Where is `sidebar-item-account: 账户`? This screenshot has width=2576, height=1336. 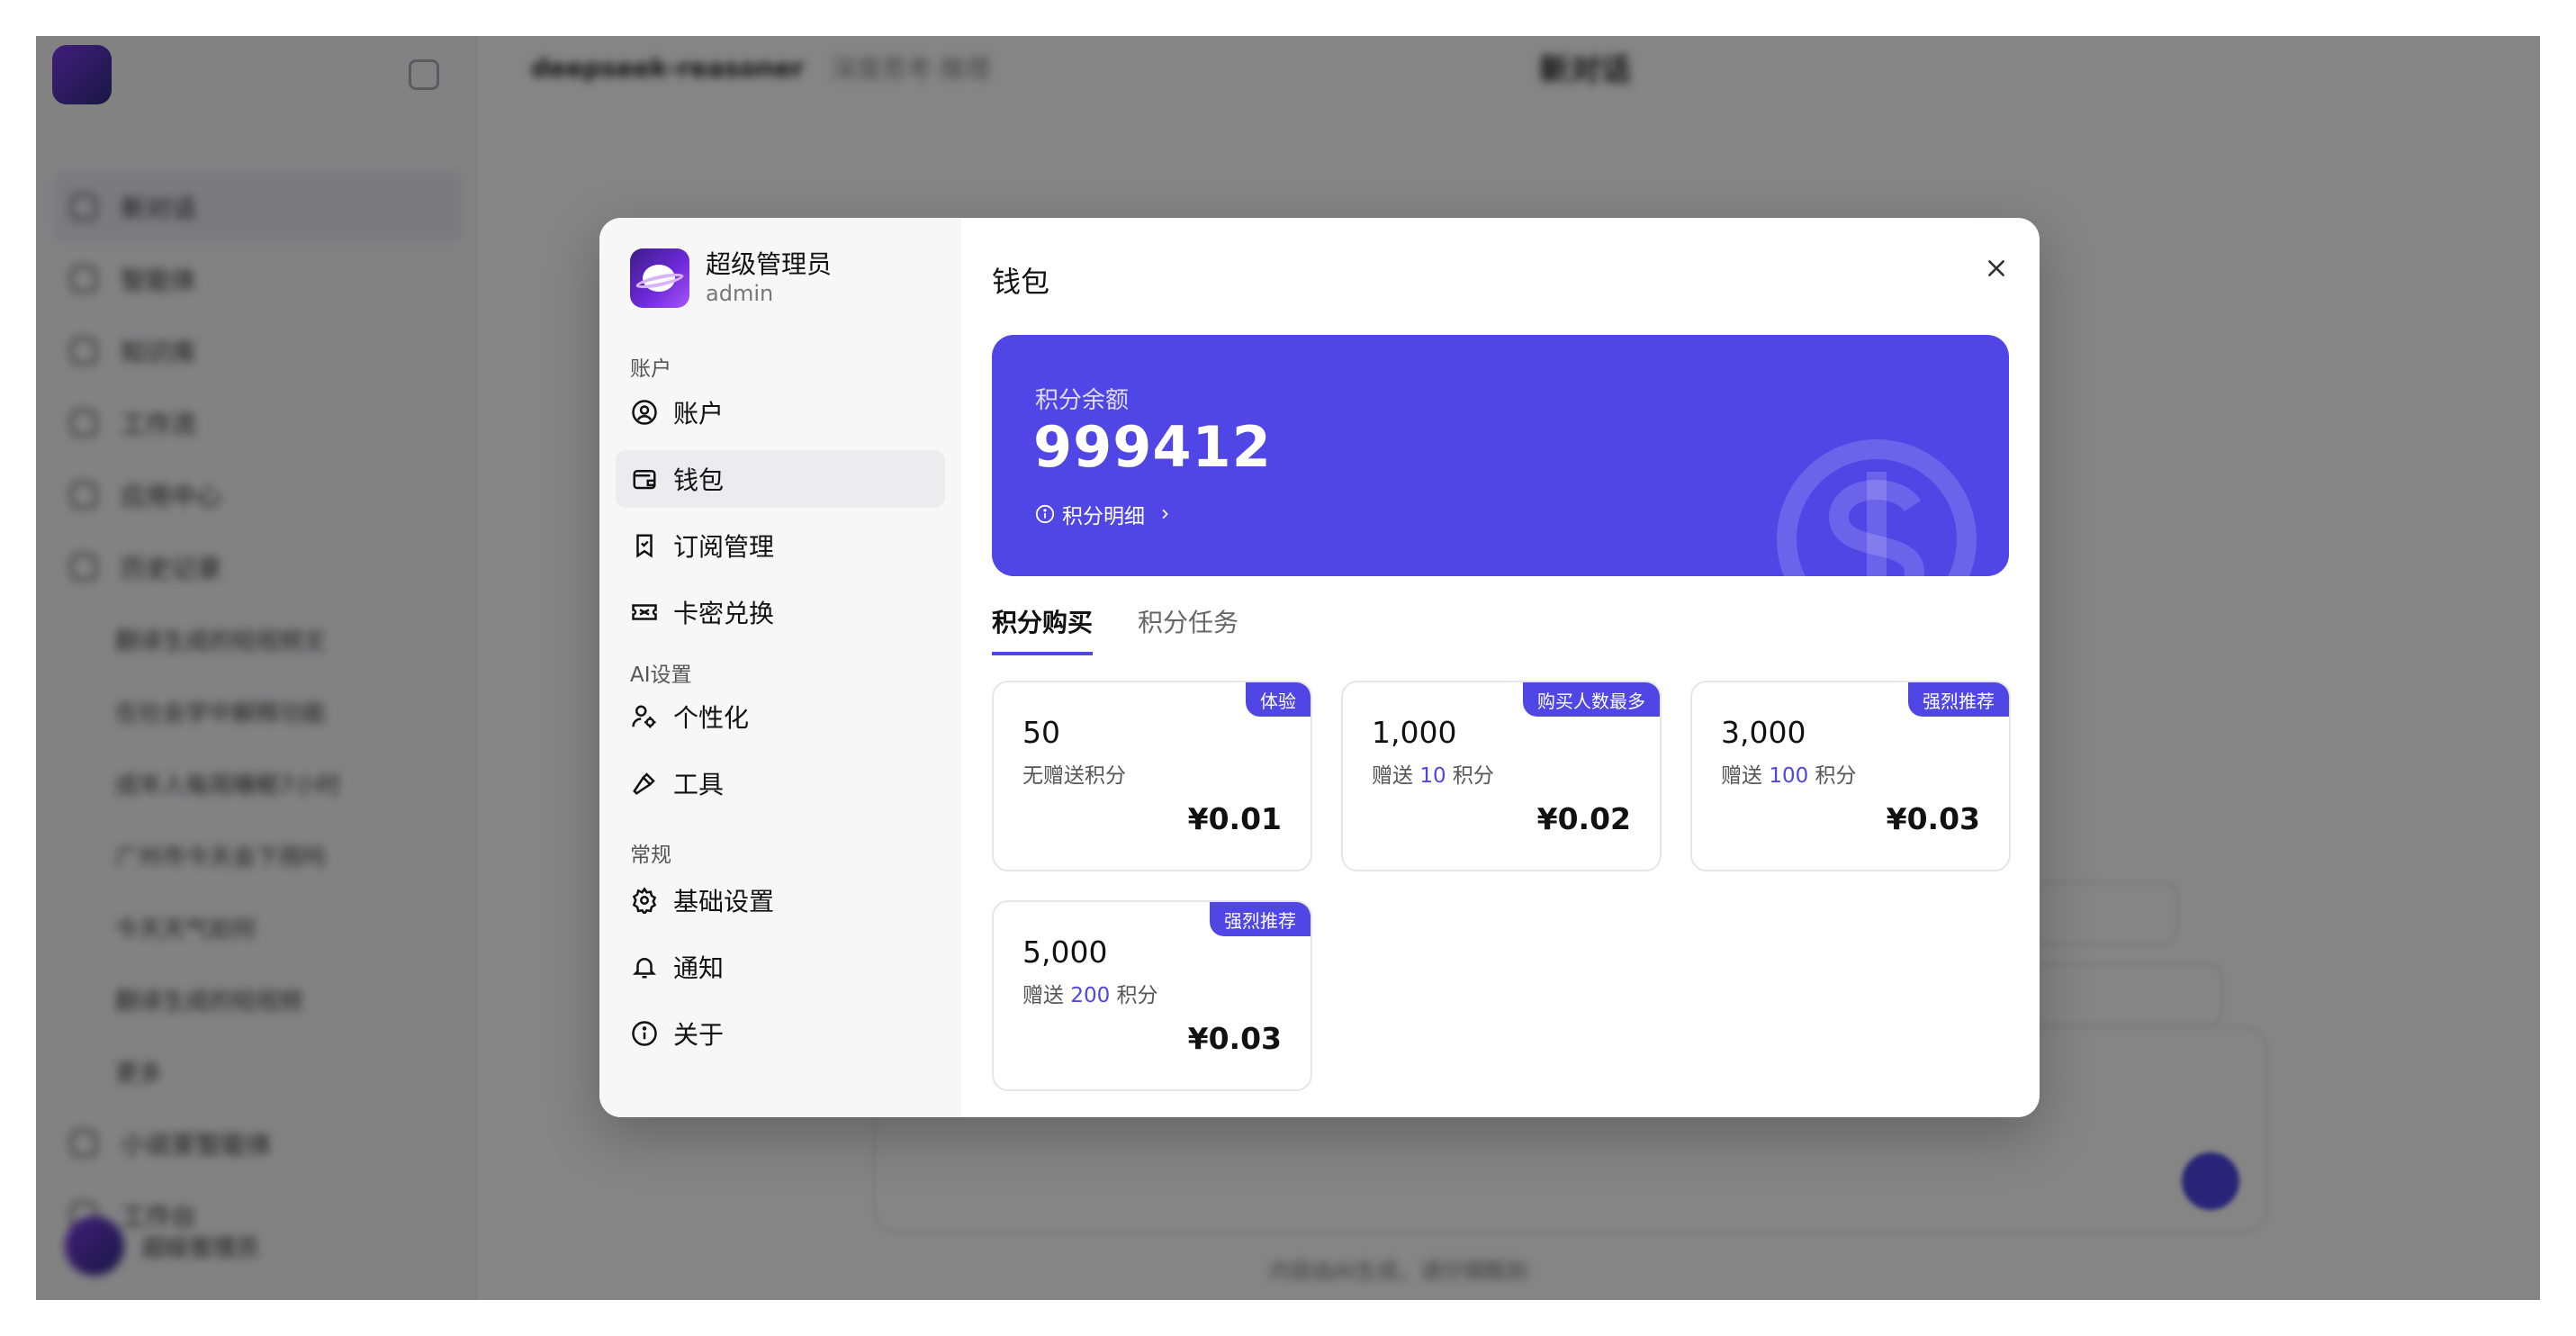 sidebar-item-account: 账户 is located at coordinates (780, 412).